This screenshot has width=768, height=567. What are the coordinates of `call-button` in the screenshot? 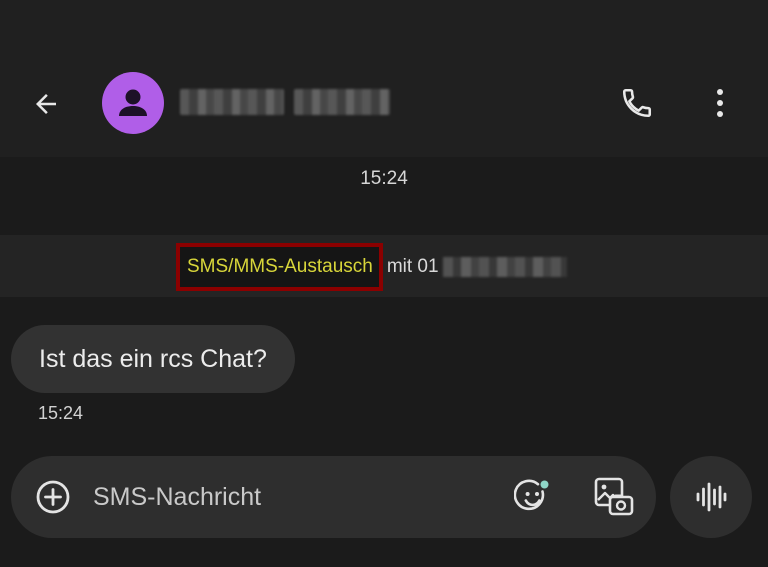 It's located at (637, 103).